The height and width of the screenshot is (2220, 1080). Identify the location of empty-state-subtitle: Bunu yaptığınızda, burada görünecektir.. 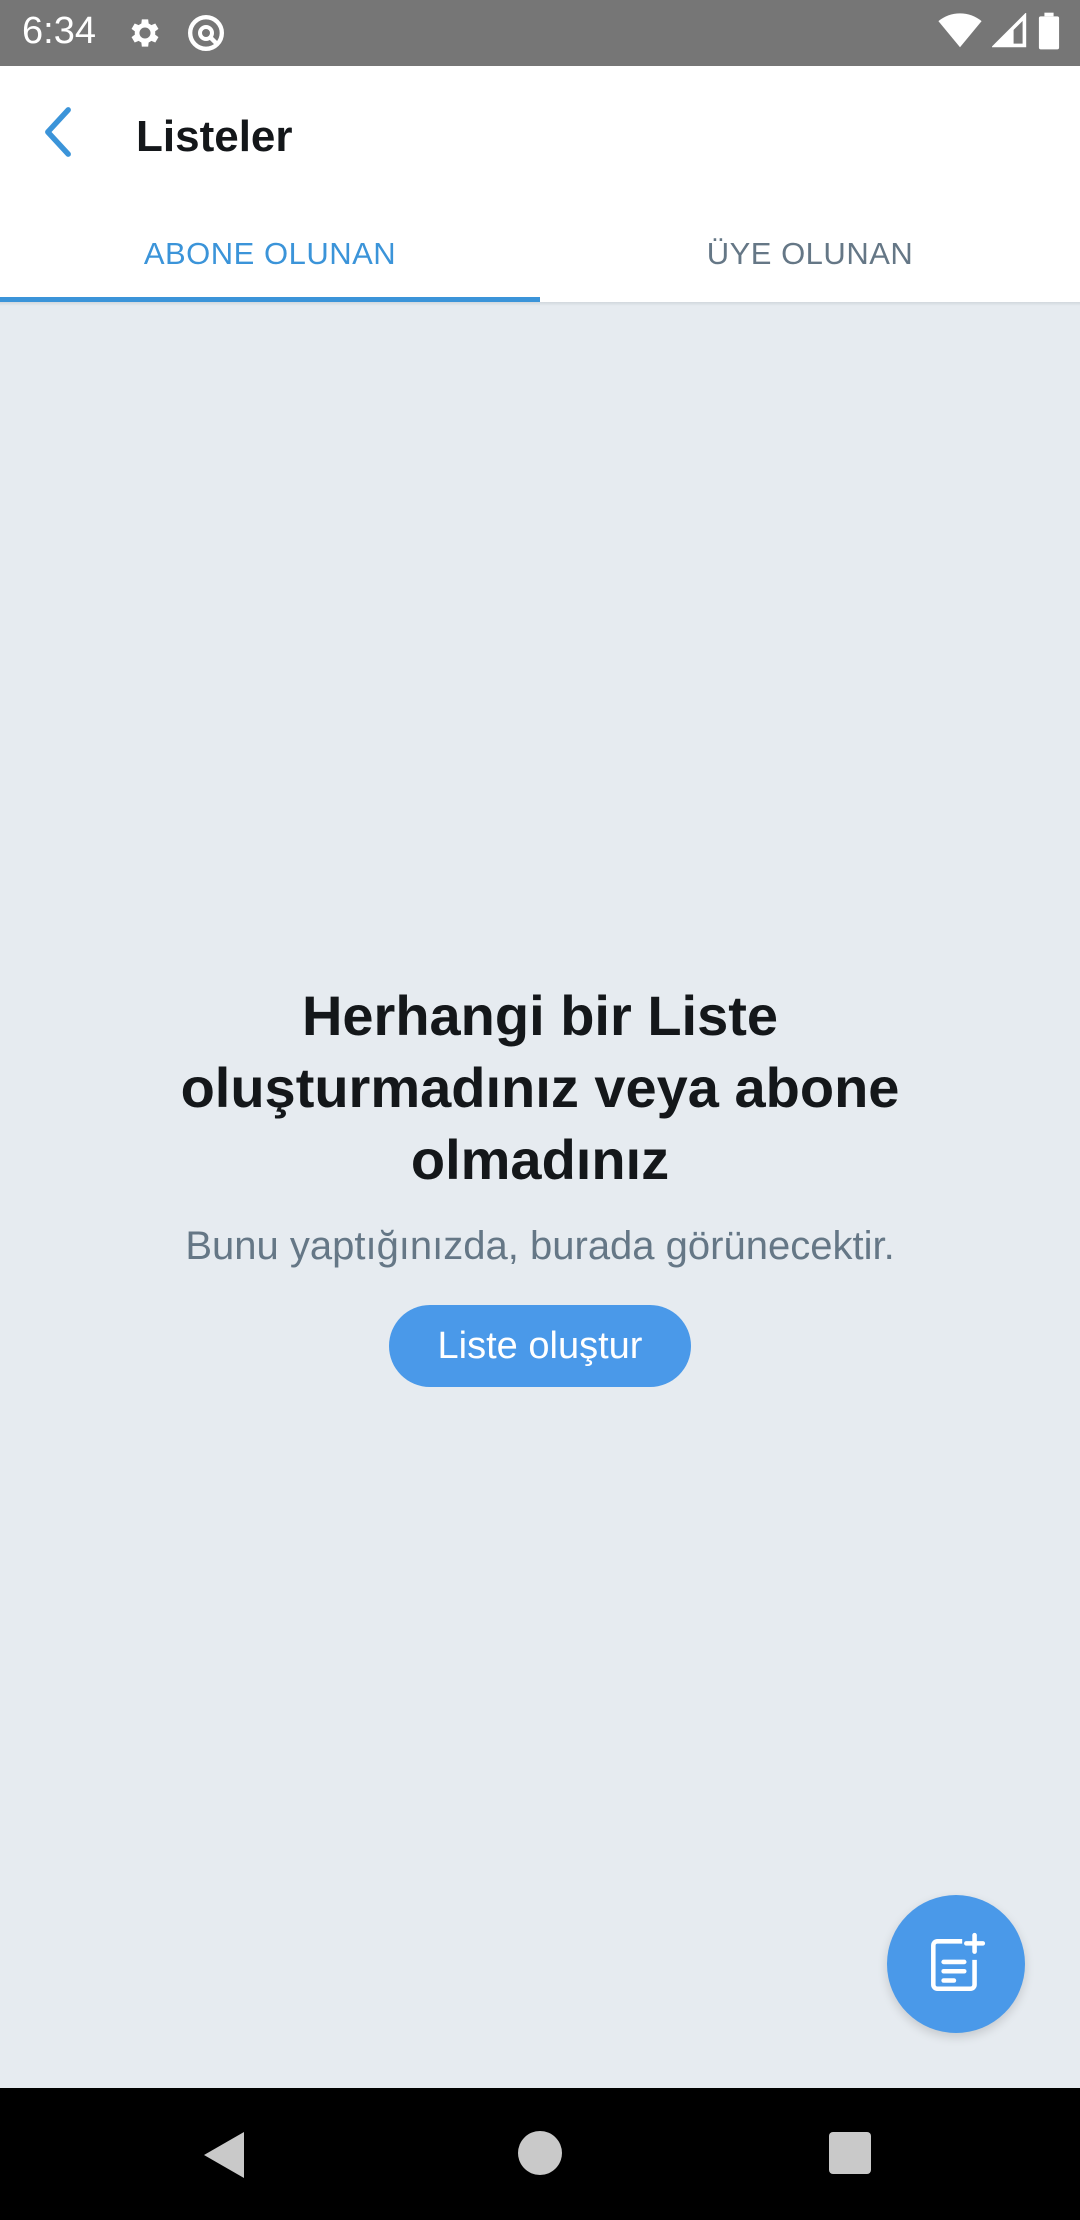
(540, 1246).